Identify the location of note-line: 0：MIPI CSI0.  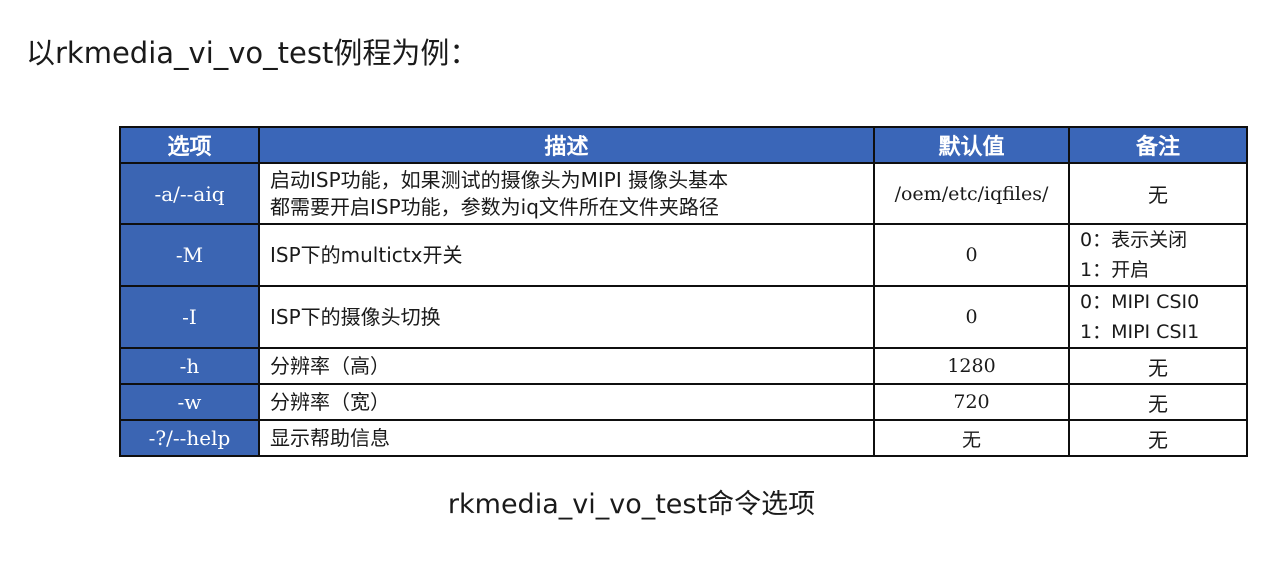
(1140, 302).